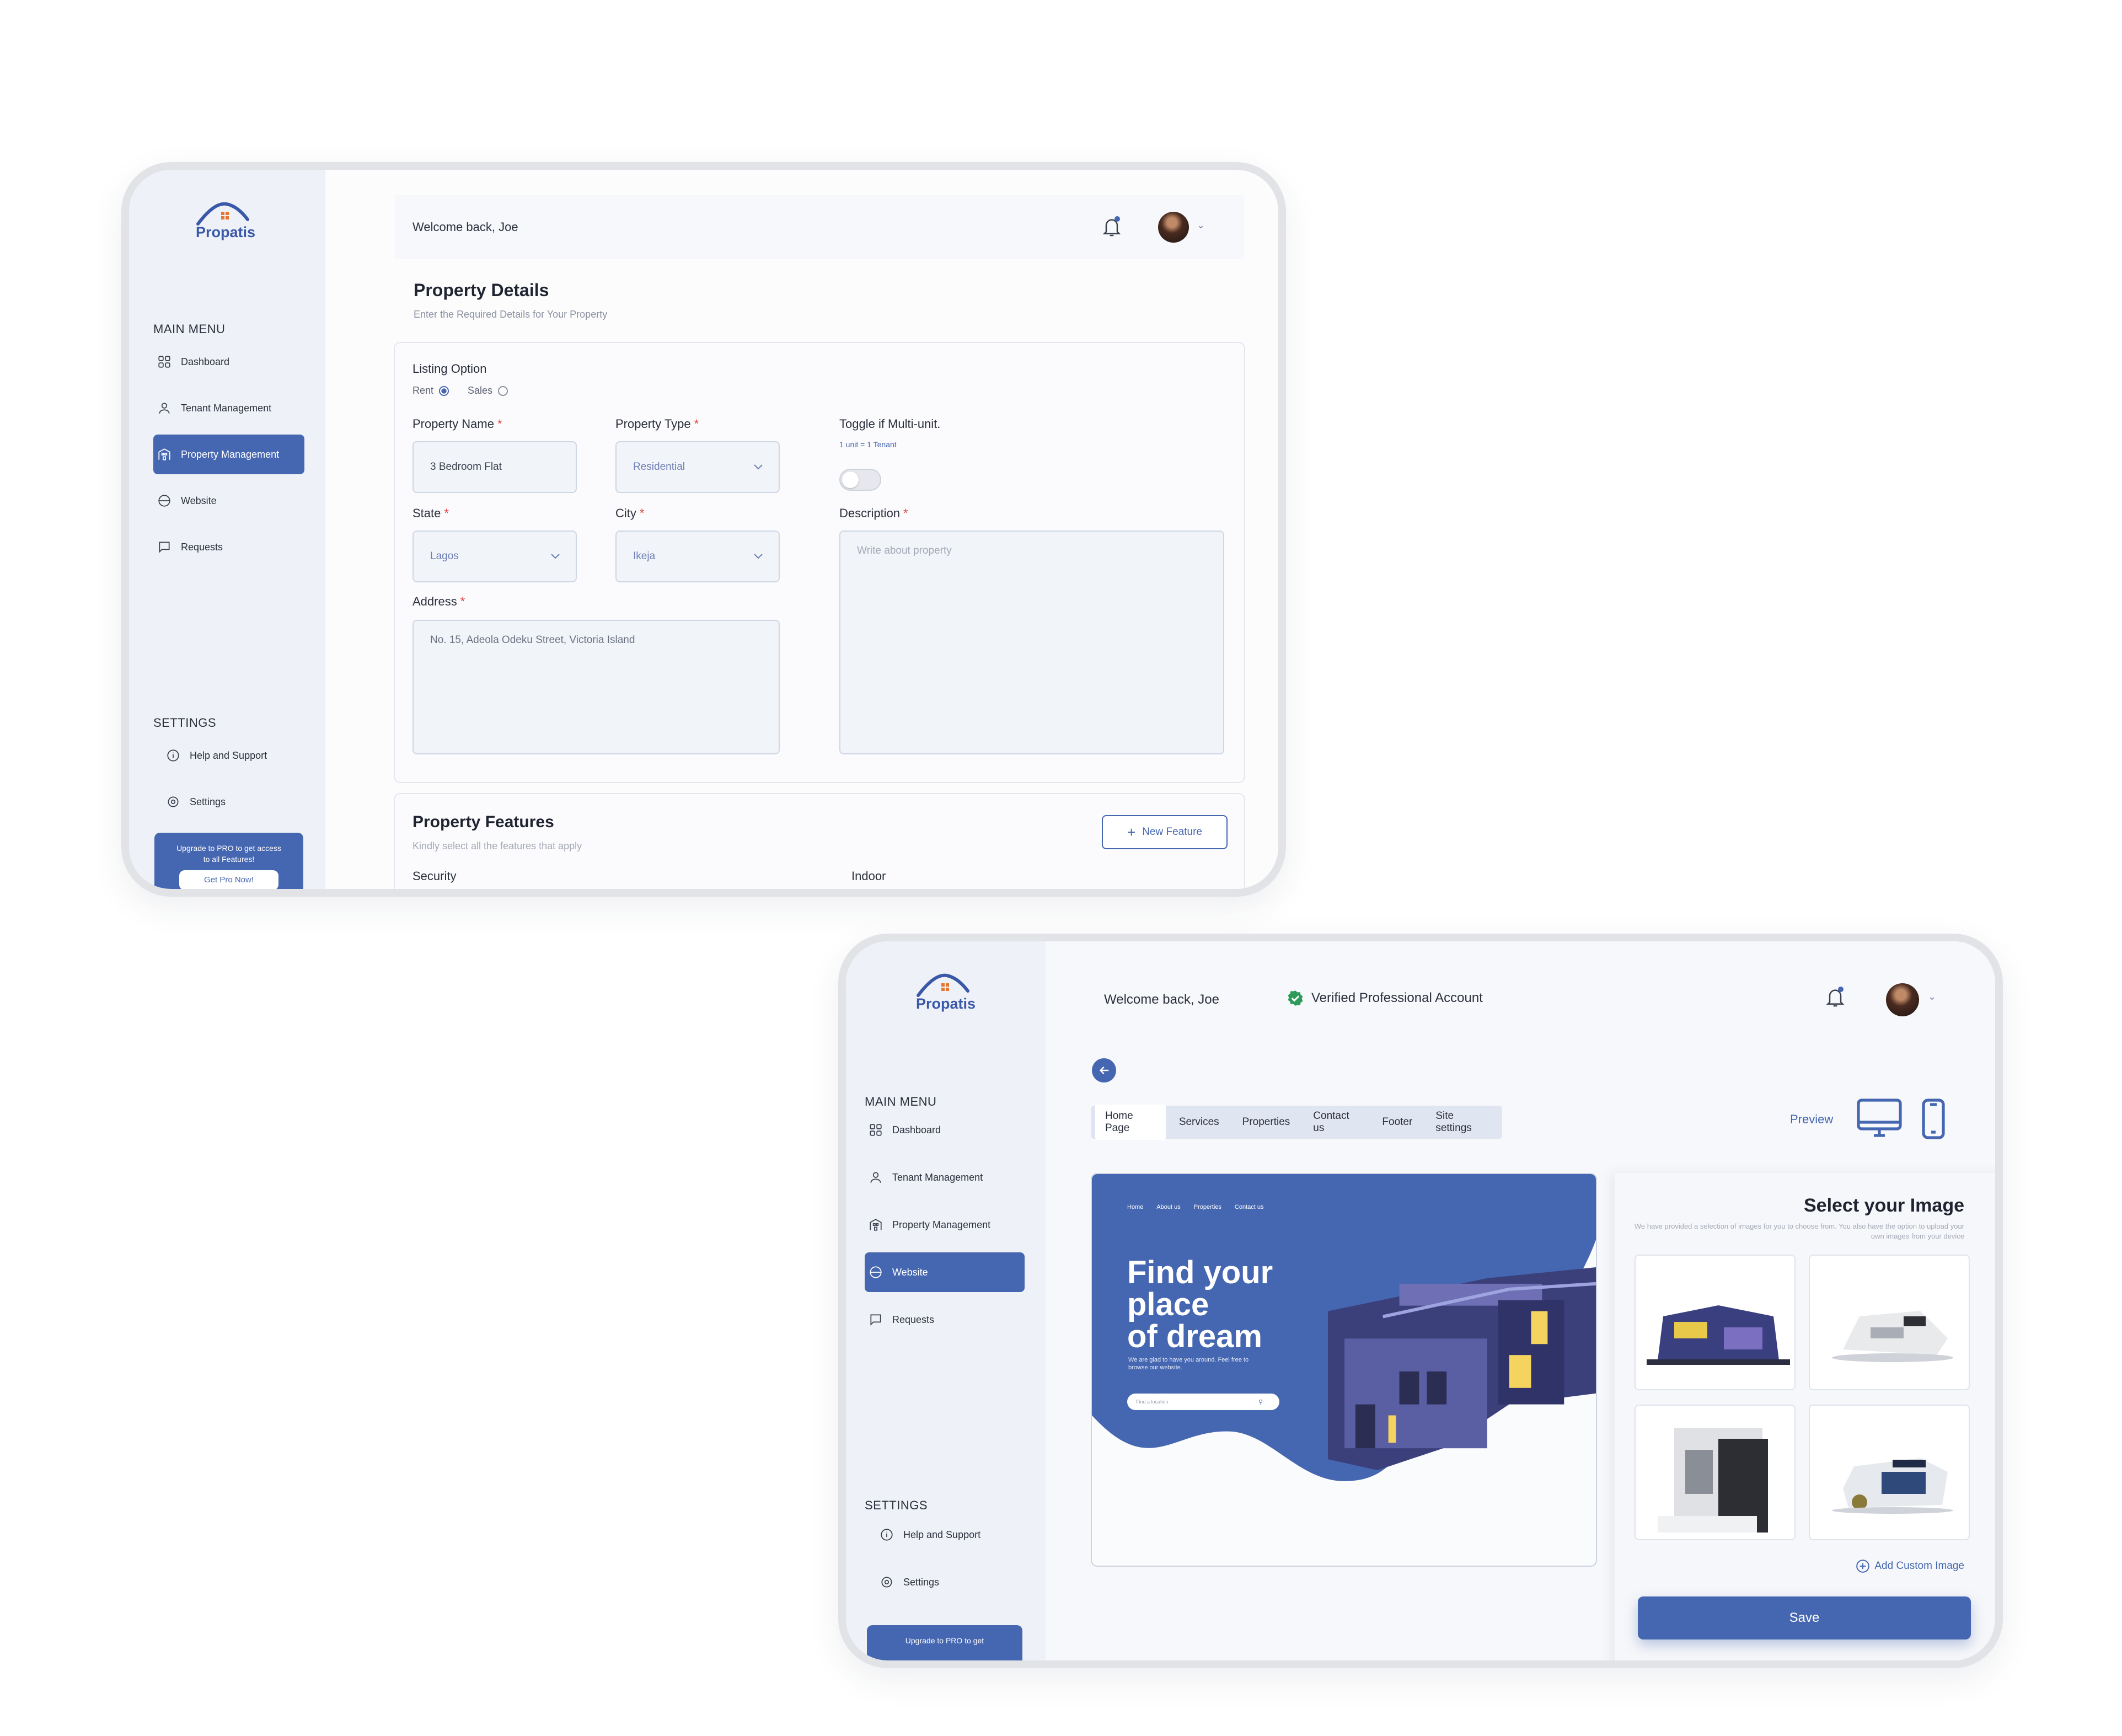 Image resolution: width=2122 pixels, height=1736 pixels. I want to click on new-feature-label: New Feature, so click(1172, 832).